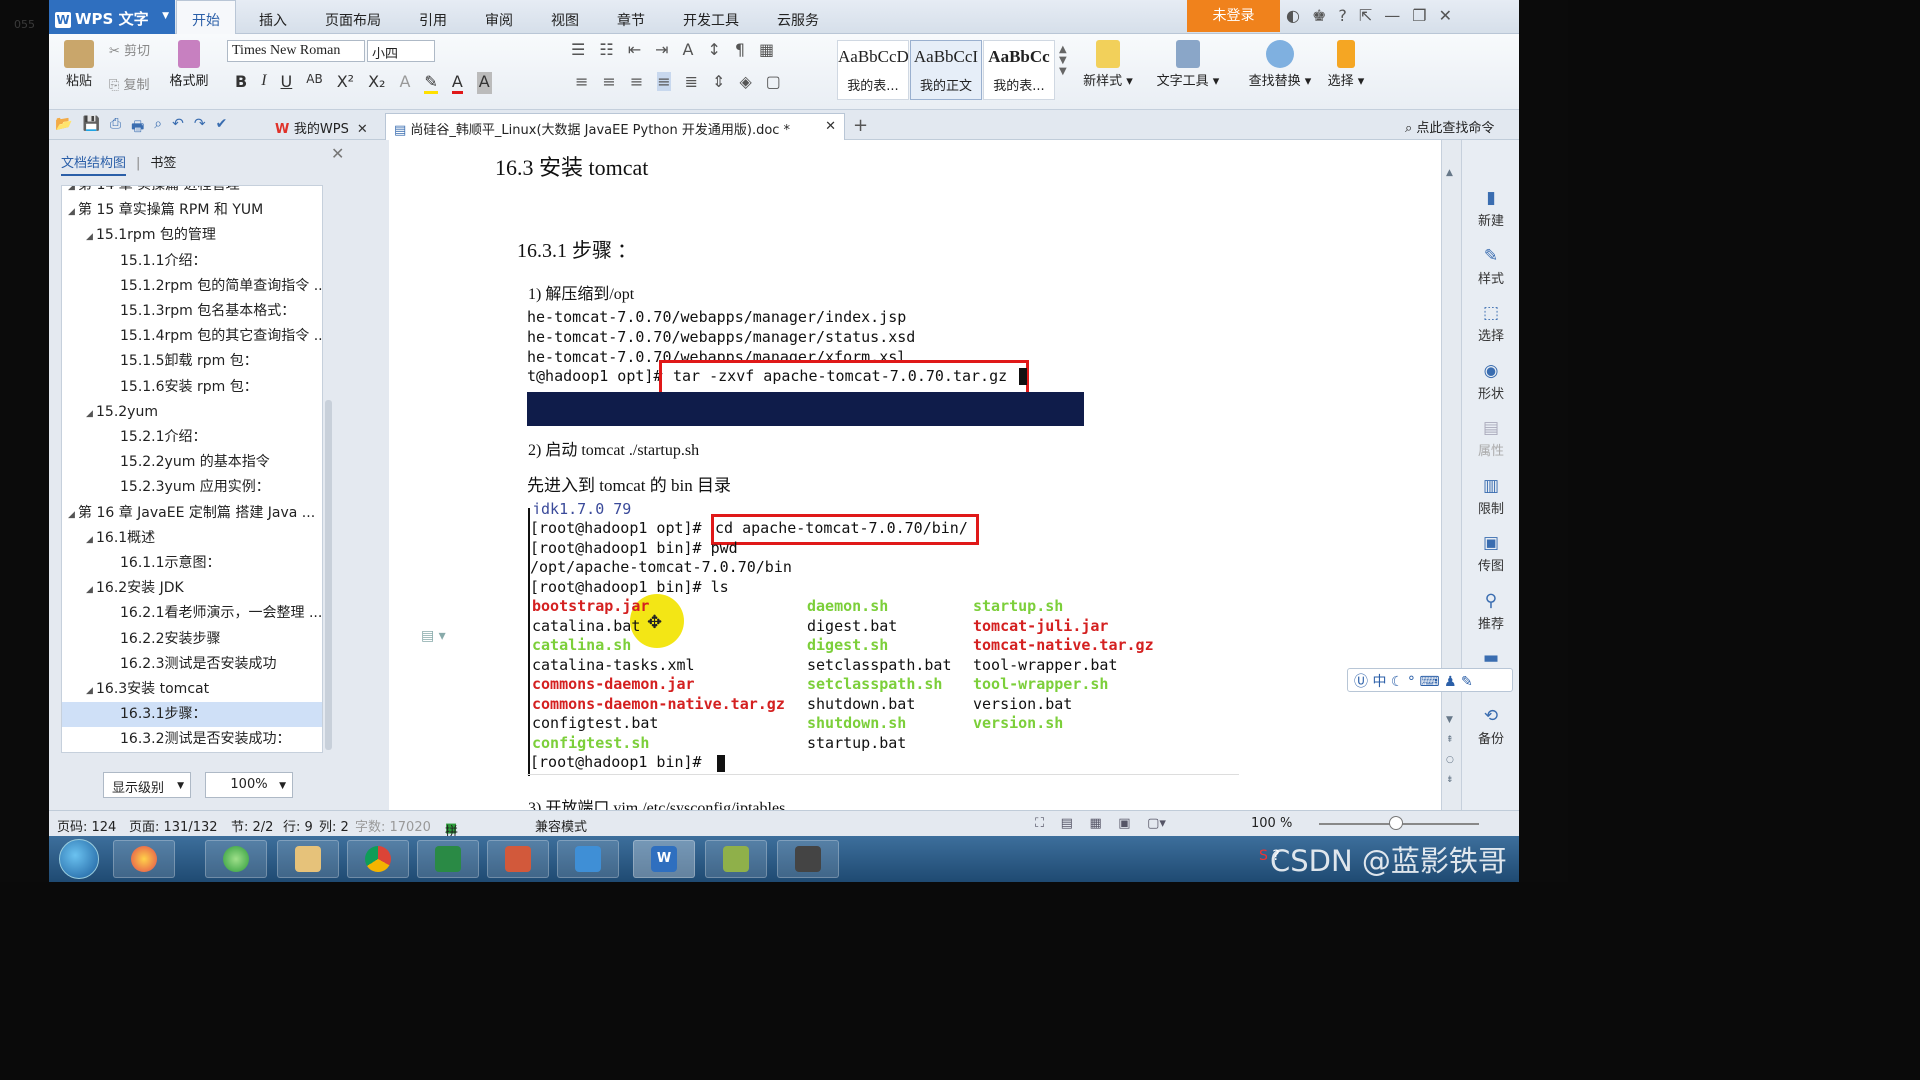 The width and height of the screenshot is (1920, 1080). What do you see at coordinates (1342, 15) in the screenshot?
I see `help-icon: ?` at bounding box center [1342, 15].